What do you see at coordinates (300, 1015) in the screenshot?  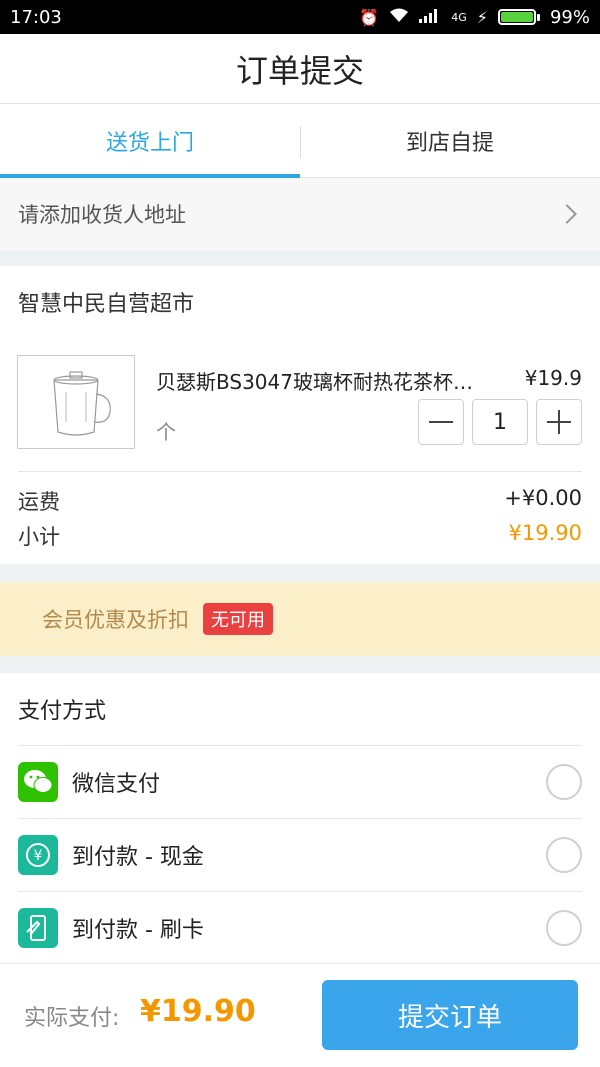 I see `bottom-bar: 实际支付: ¥19.90 提交订单` at bounding box center [300, 1015].